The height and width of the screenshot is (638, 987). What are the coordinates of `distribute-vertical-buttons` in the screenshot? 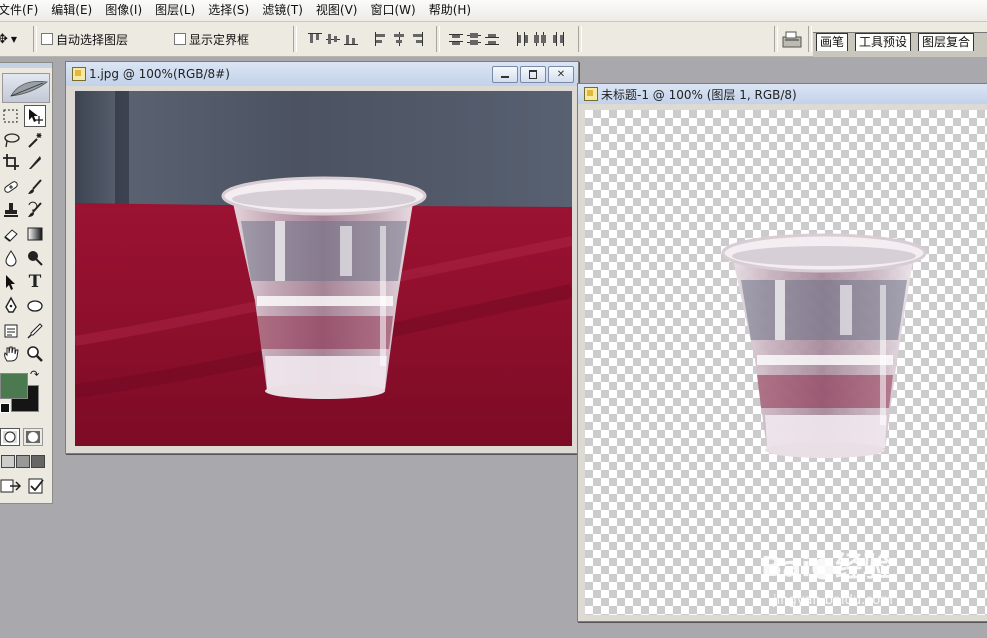 It's located at (474, 39).